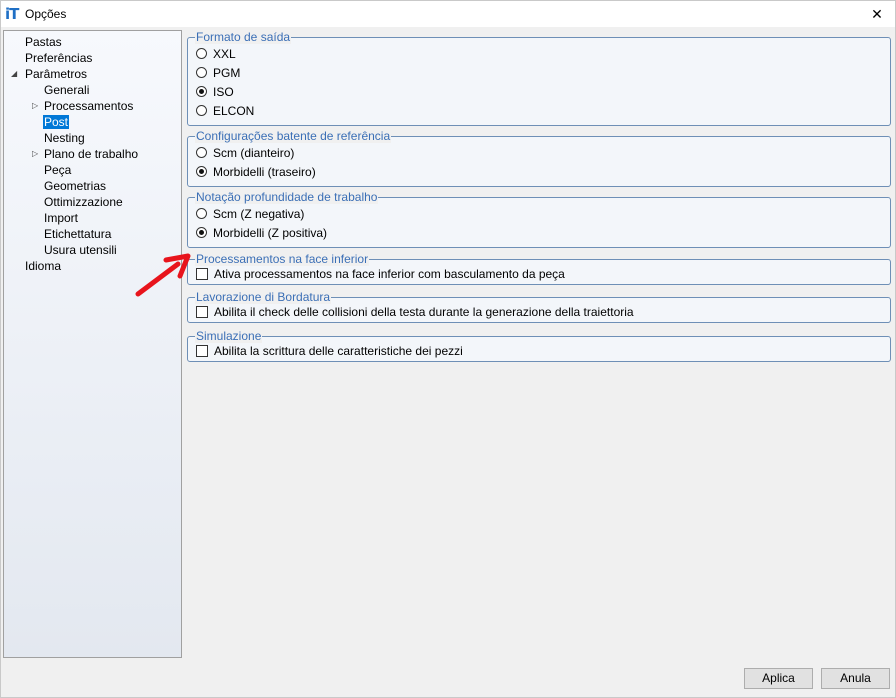 Image resolution: width=896 pixels, height=698 pixels. What do you see at coordinates (243, 37) in the screenshot?
I see `group-title: Formato de saída` at bounding box center [243, 37].